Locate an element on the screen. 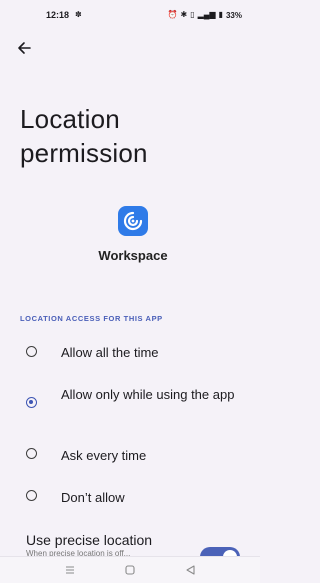 The height and width of the screenshot is (583, 320). option-label: Allow only while using the app is located at coordinates (148, 394).